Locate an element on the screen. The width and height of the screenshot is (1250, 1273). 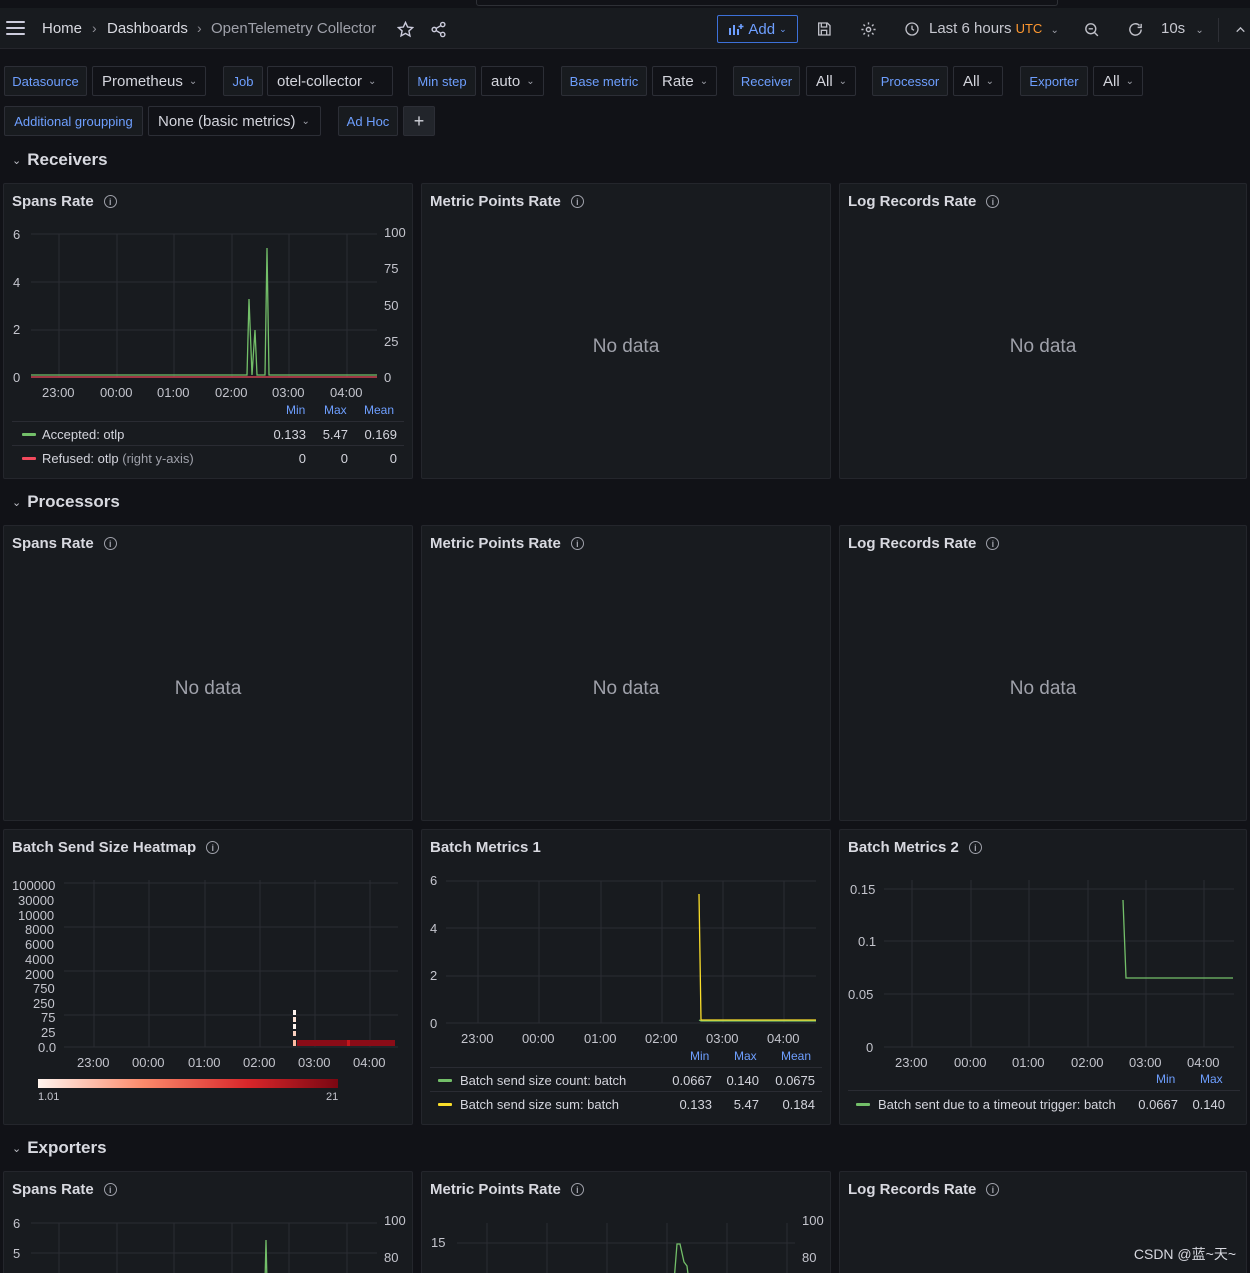
variable-value: Rate is located at coordinates (678, 81).